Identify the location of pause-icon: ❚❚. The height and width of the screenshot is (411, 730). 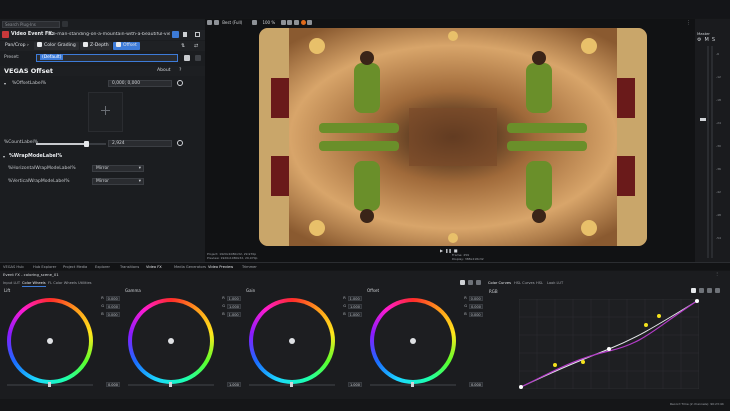
(448, 250).